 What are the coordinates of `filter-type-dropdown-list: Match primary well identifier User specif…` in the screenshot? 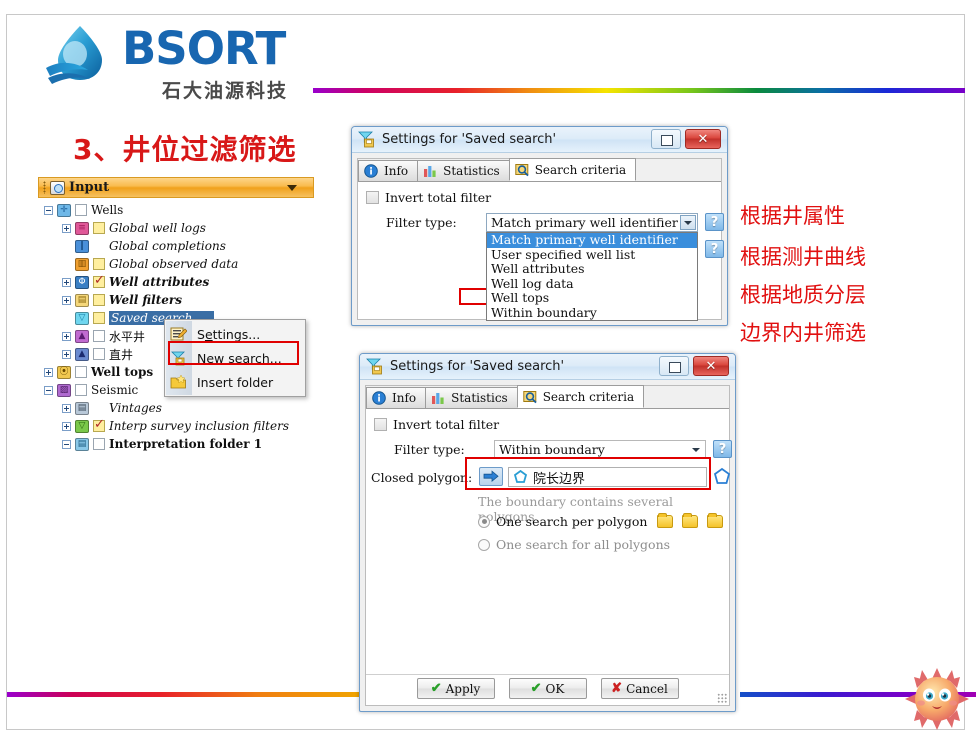 It's located at (592, 276).